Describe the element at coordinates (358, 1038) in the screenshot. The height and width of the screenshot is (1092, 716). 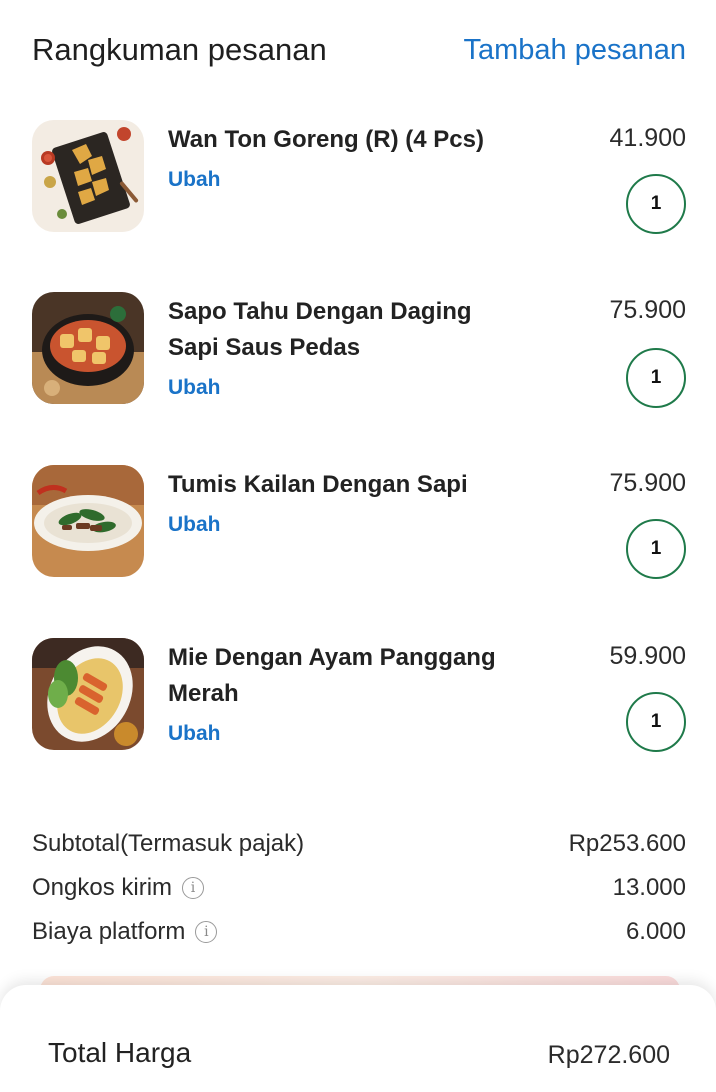
I see `total-footer: Total Harga Rp272.600` at that location.